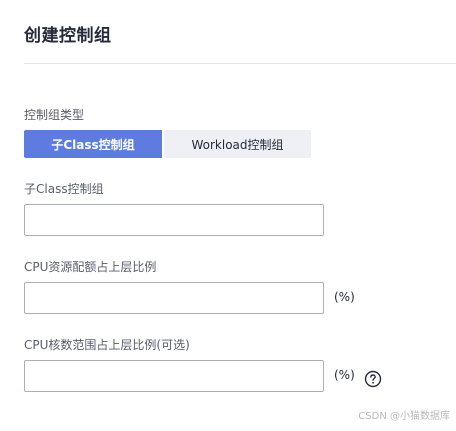 This screenshot has width=456, height=431. I want to click on group-type-label: 控制组类型, so click(54, 115).